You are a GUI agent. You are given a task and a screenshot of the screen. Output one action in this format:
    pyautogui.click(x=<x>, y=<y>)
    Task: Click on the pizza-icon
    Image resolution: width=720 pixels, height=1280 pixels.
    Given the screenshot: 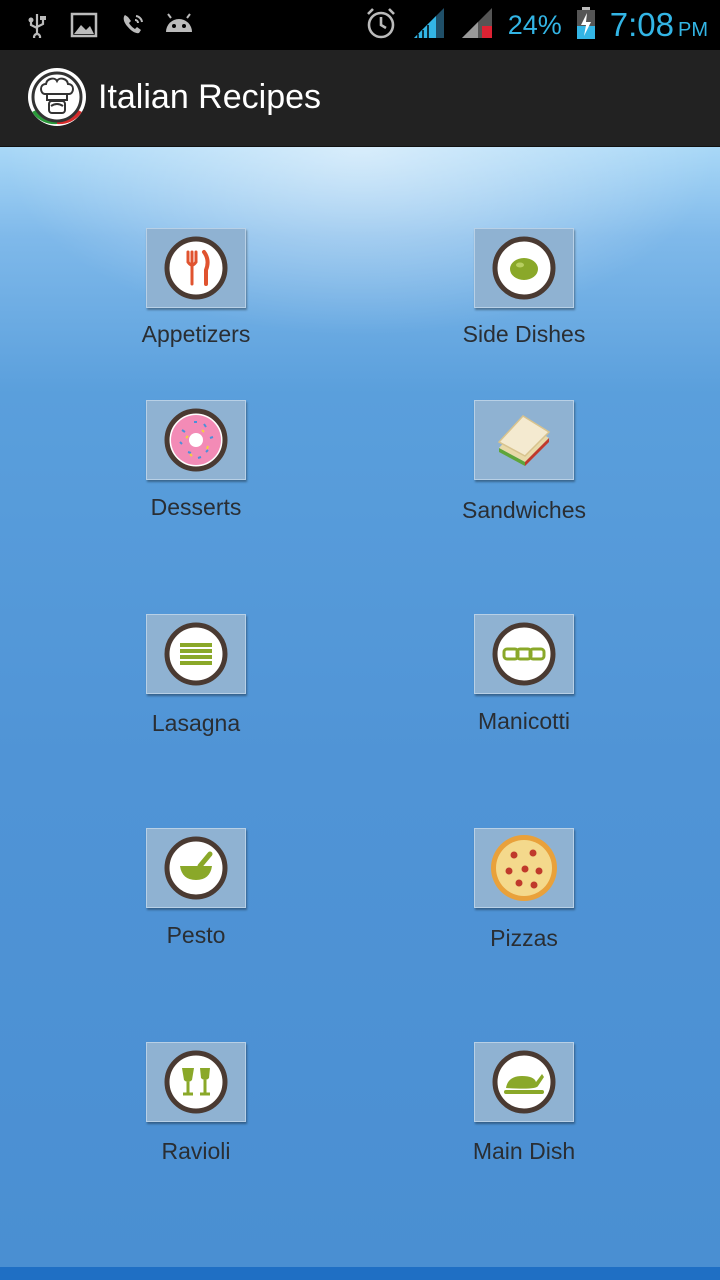 What is the action you would take?
    pyautogui.click(x=524, y=868)
    